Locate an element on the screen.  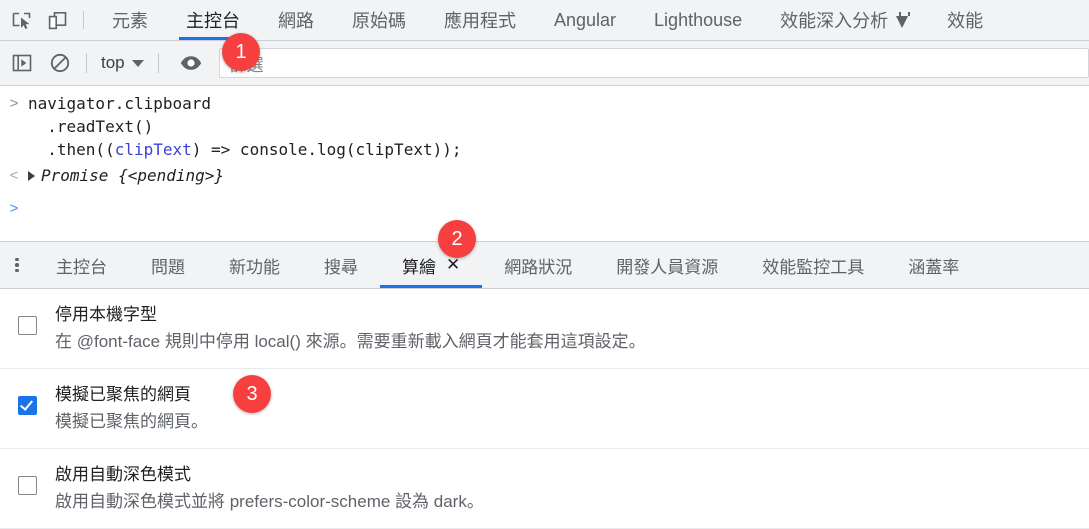
tab-label: Lighthouse is located at coordinates (698, 19).